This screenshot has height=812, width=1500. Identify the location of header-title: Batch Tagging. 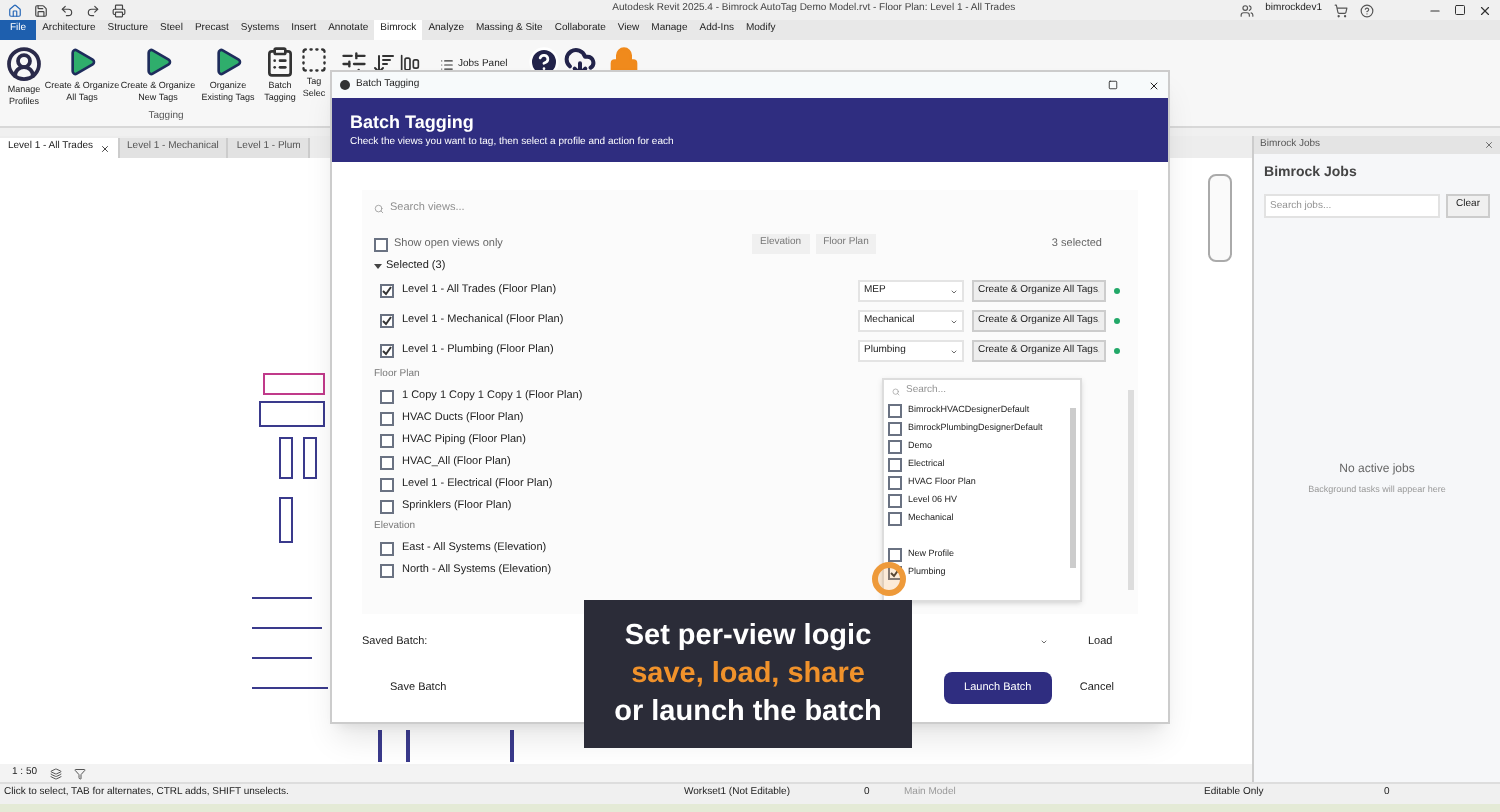
(413, 122).